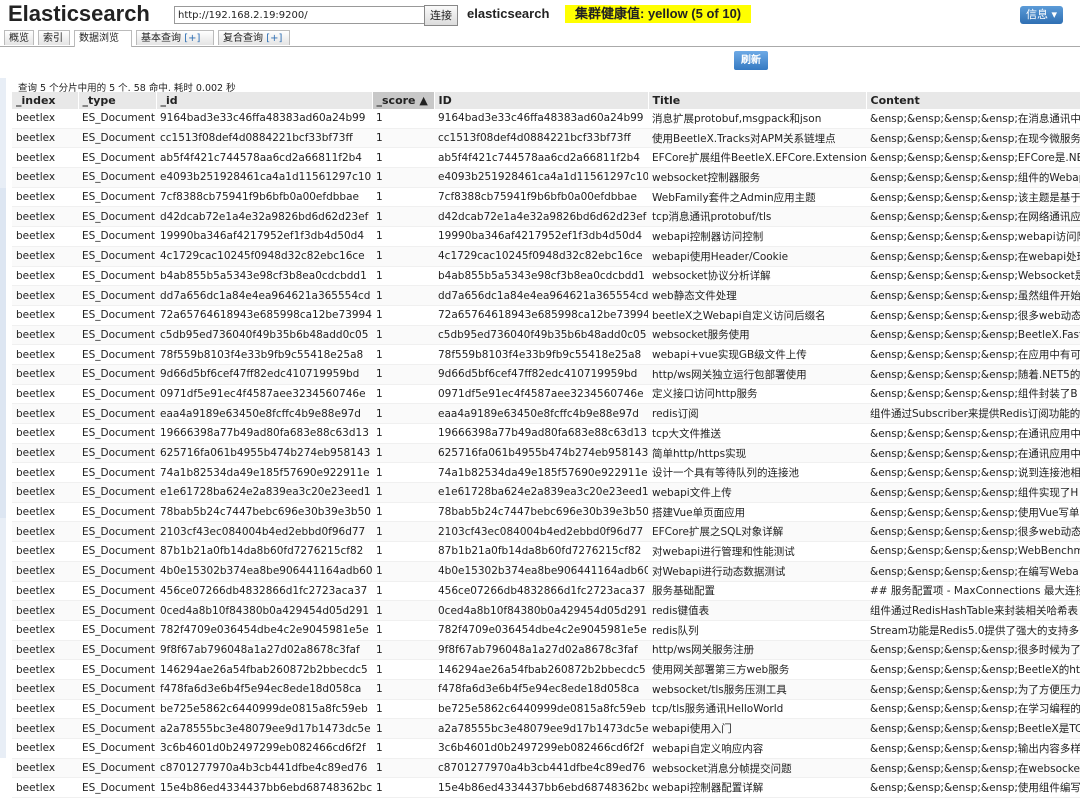 The image size is (1080, 798). I want to click on table-cell: 78bab5b24c7447bebc696e30b39e3b50, so click(541, 512).